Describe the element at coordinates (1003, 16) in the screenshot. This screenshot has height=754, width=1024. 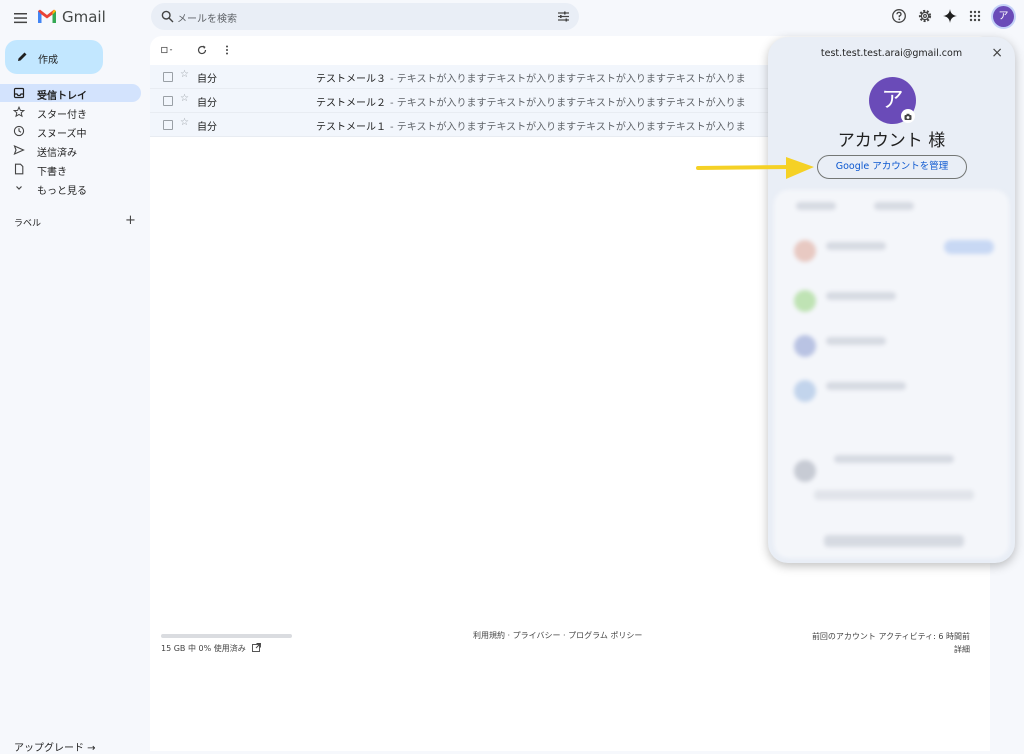
I see `account-avatar-button: ア` at that location.